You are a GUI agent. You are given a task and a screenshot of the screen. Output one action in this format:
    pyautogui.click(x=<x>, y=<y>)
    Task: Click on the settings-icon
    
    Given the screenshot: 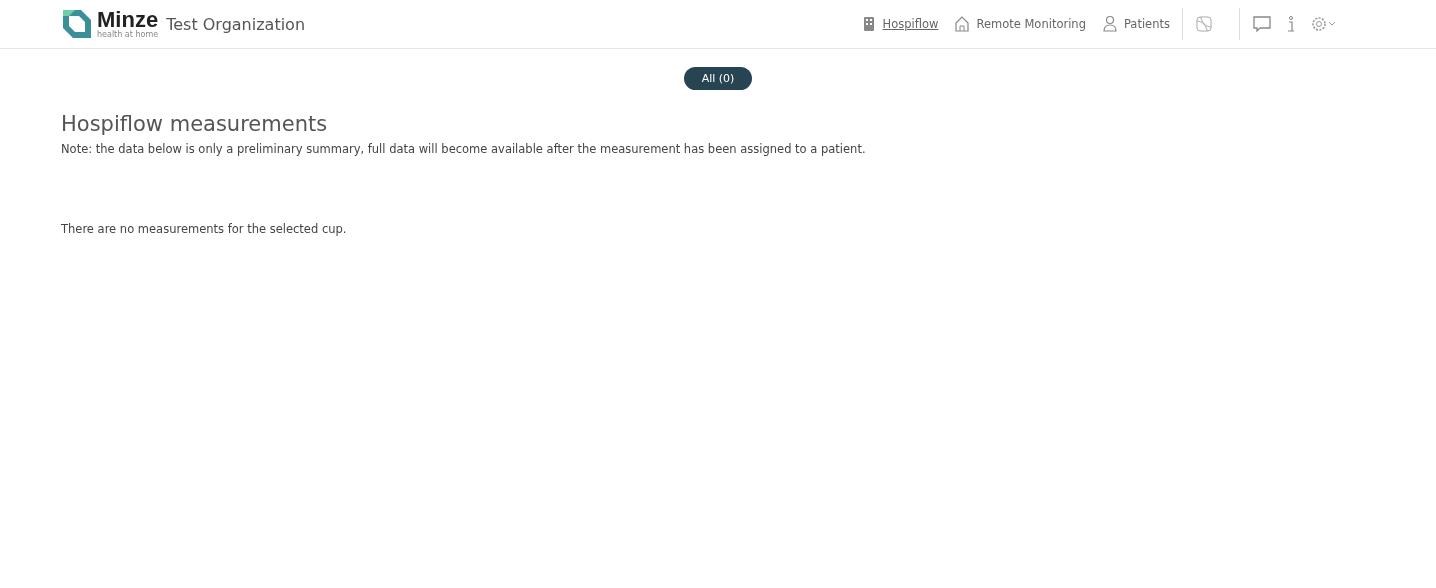 What is the action you would take?
    pyautogui.click(x=1323, y=24)
    